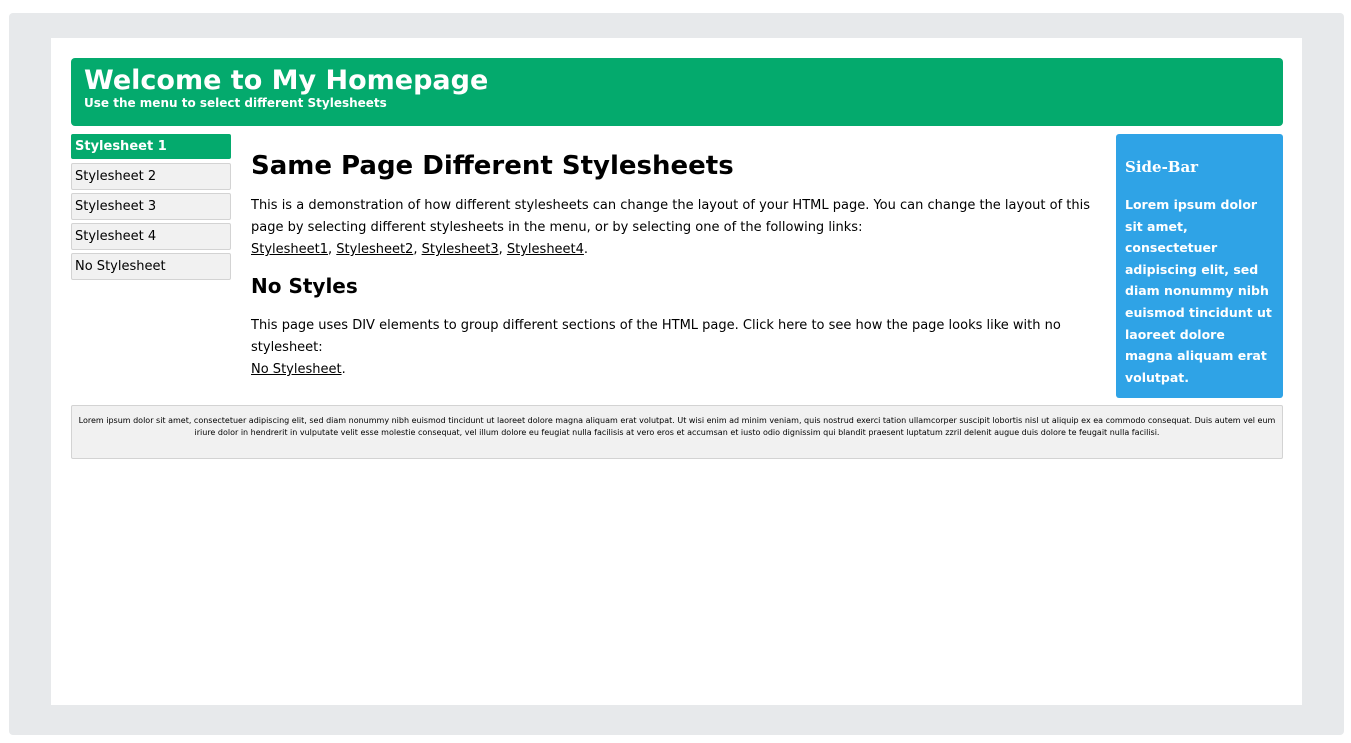 This screenshot has width=1351, height=743. What do you see at coordinates (492, 166) in the screenshot?
I see `main-heading: Same Page Different Stylesheets` at bounding box center [492, 166].